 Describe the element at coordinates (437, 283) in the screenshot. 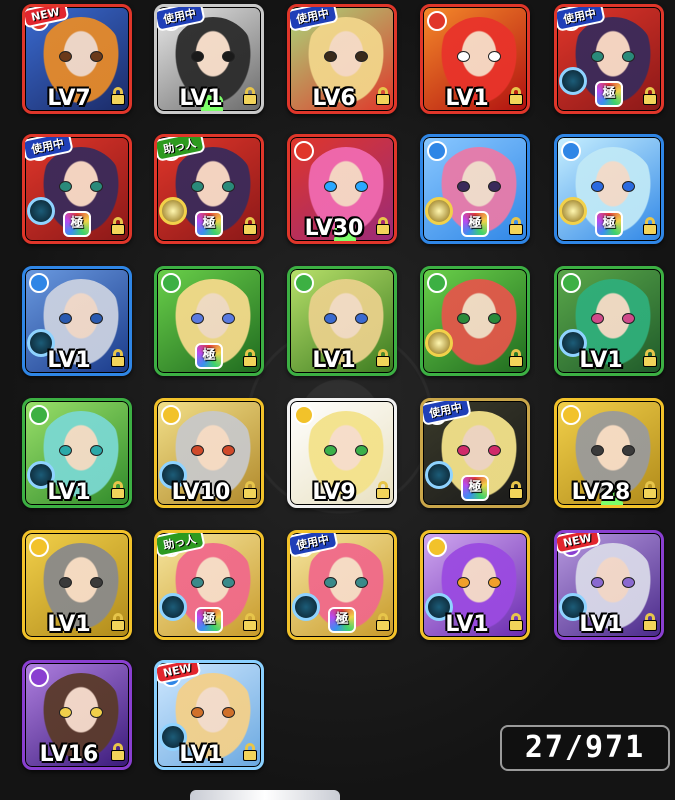

I see `wood-element-icon` at that location.